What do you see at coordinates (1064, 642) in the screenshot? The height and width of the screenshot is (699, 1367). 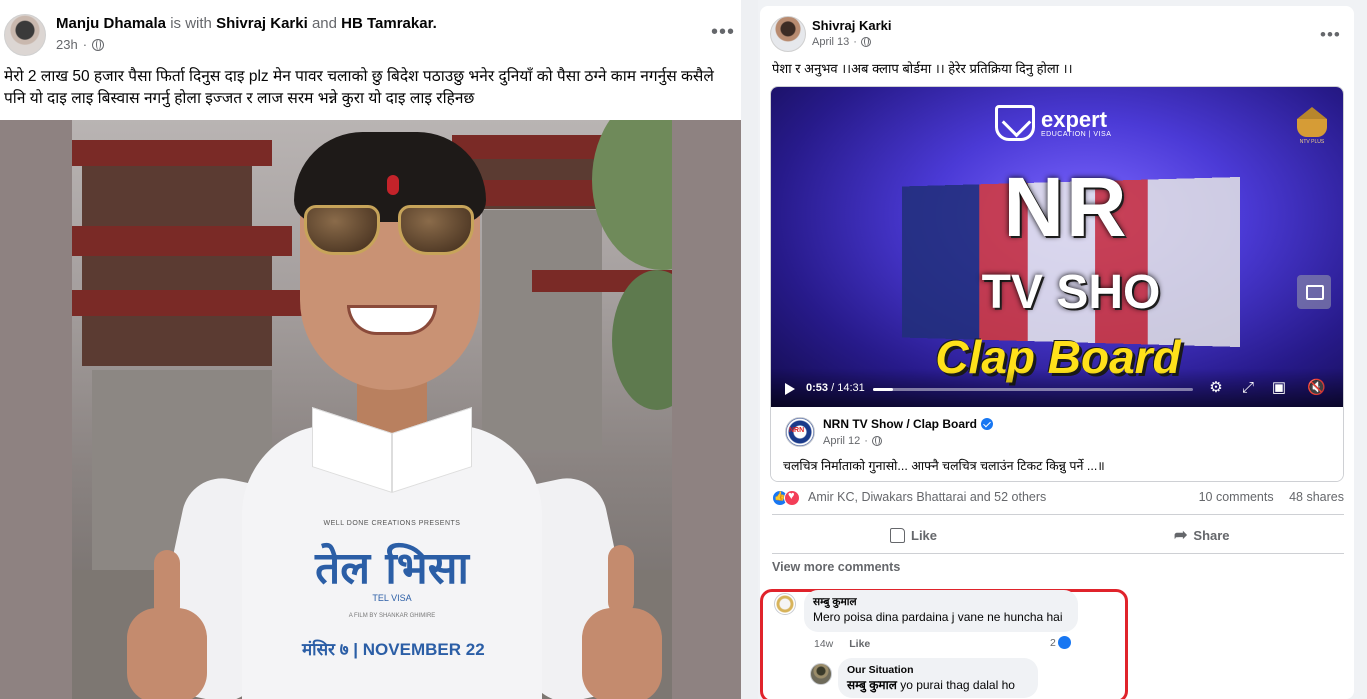 I see `like-reaction-icon` at bounding box center [1064, 642].